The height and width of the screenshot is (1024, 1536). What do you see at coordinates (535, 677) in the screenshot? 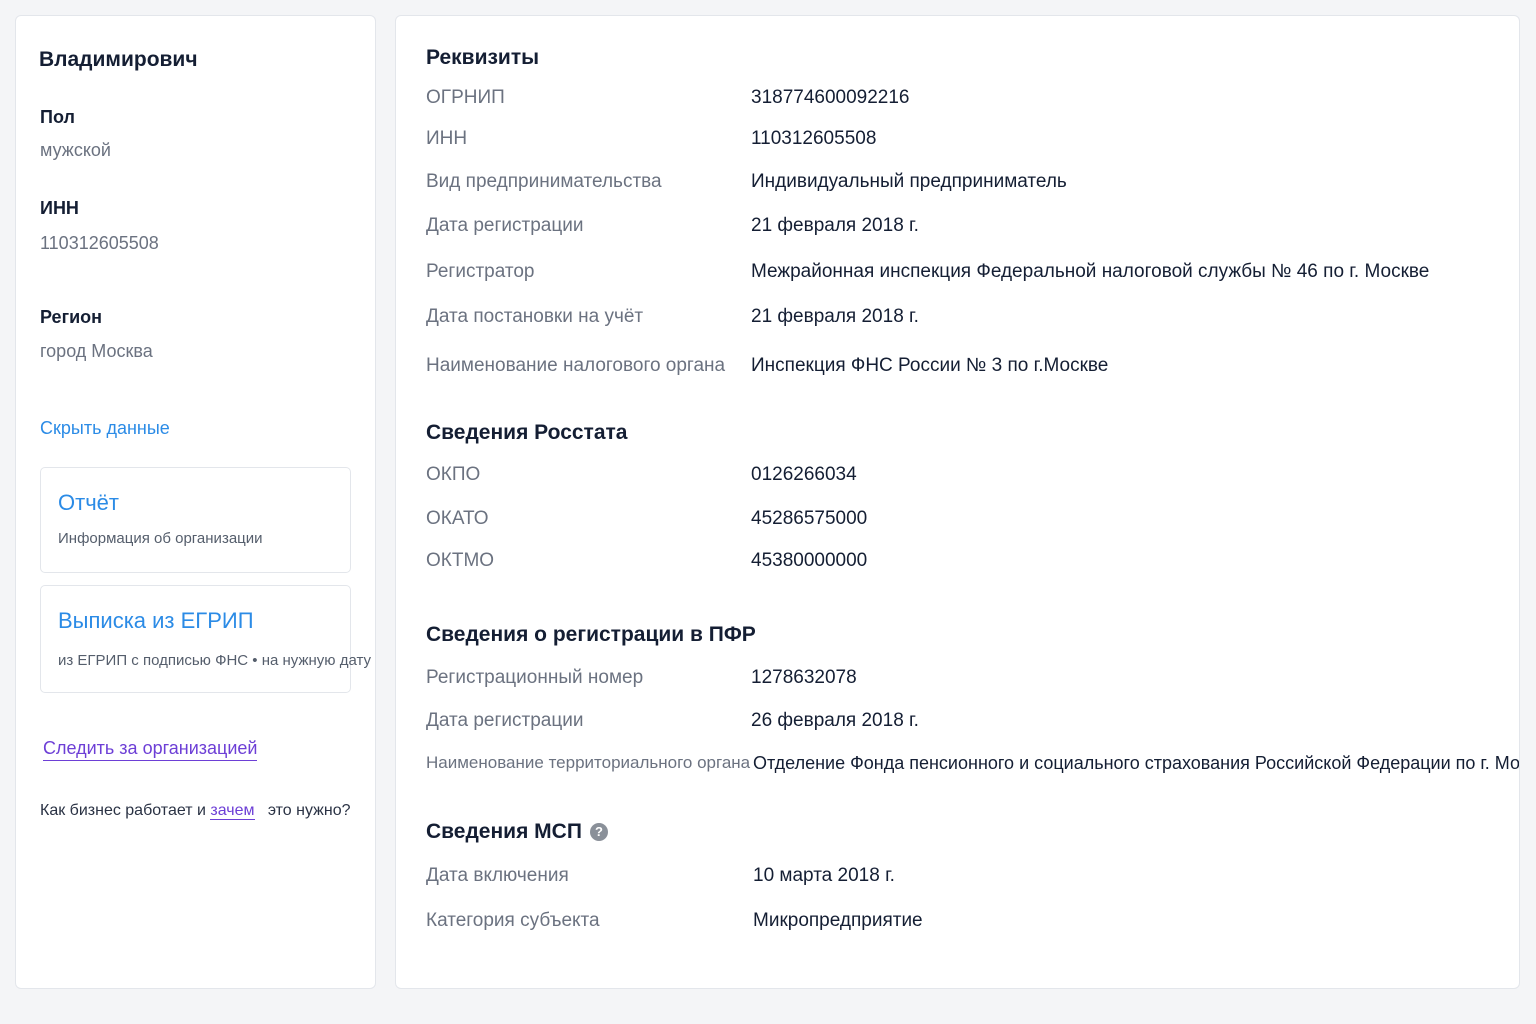
I see `pfr-label: Регистрационный номер` at bounding box center [535, 677].